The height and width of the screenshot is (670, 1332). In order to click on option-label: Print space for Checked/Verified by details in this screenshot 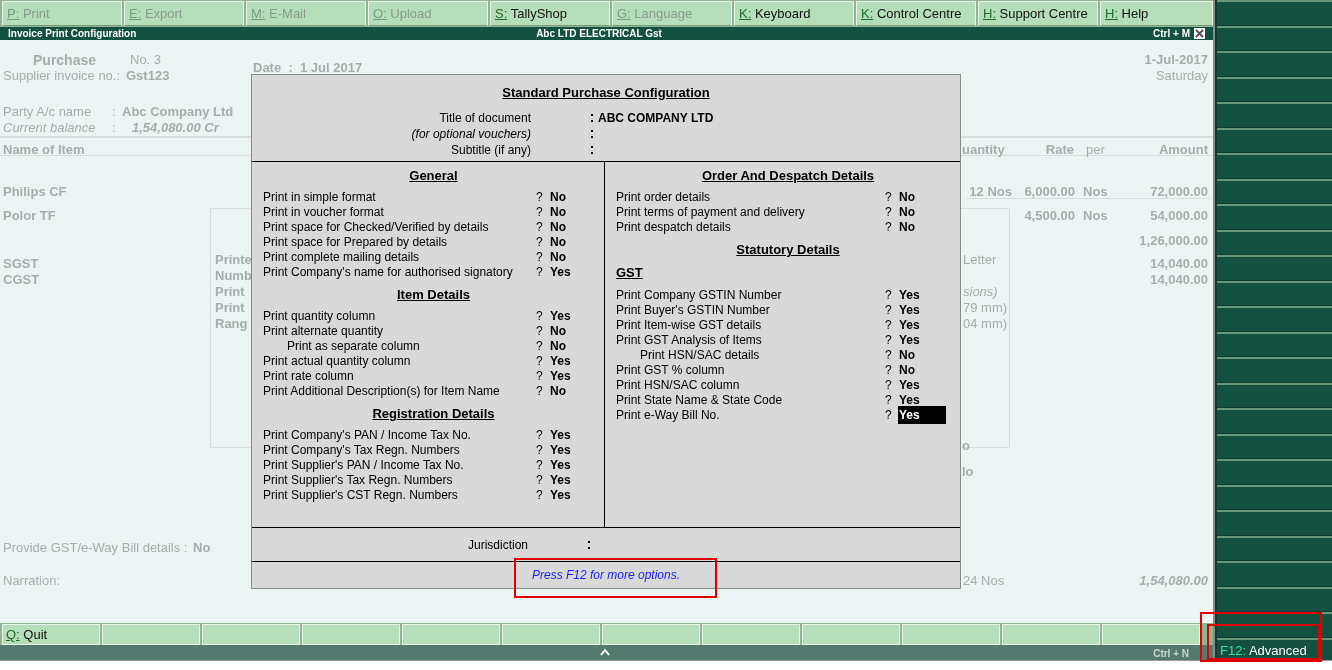, I will do `click(376, 227)`.